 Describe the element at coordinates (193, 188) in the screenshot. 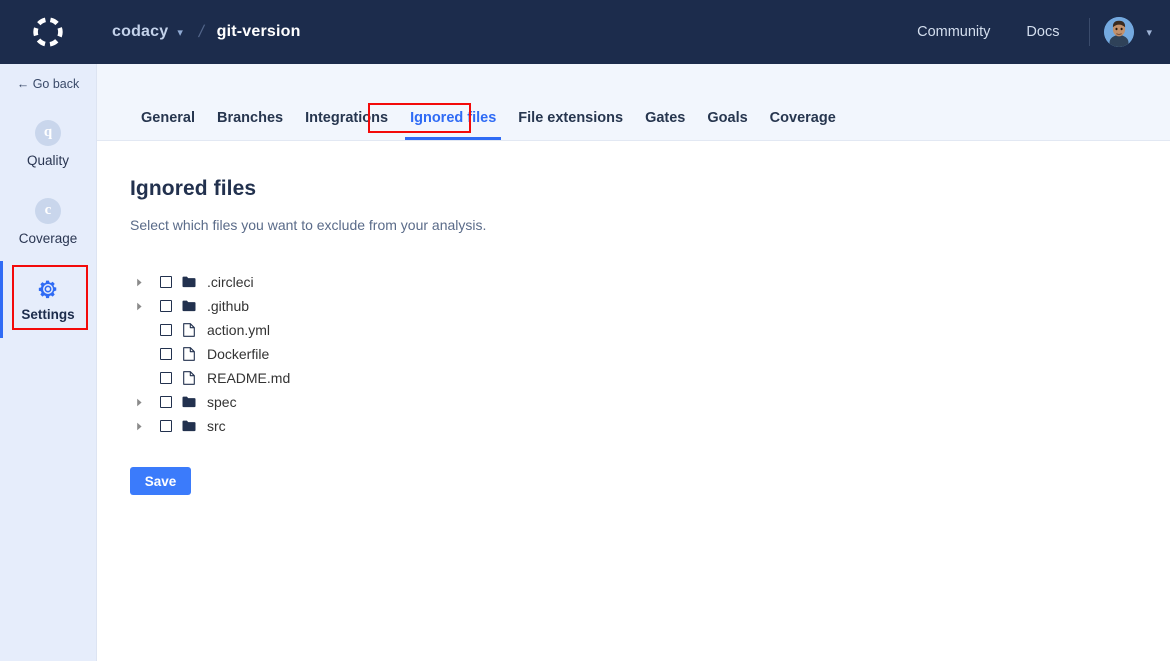

I see `page-title: Ignored files` at that location.